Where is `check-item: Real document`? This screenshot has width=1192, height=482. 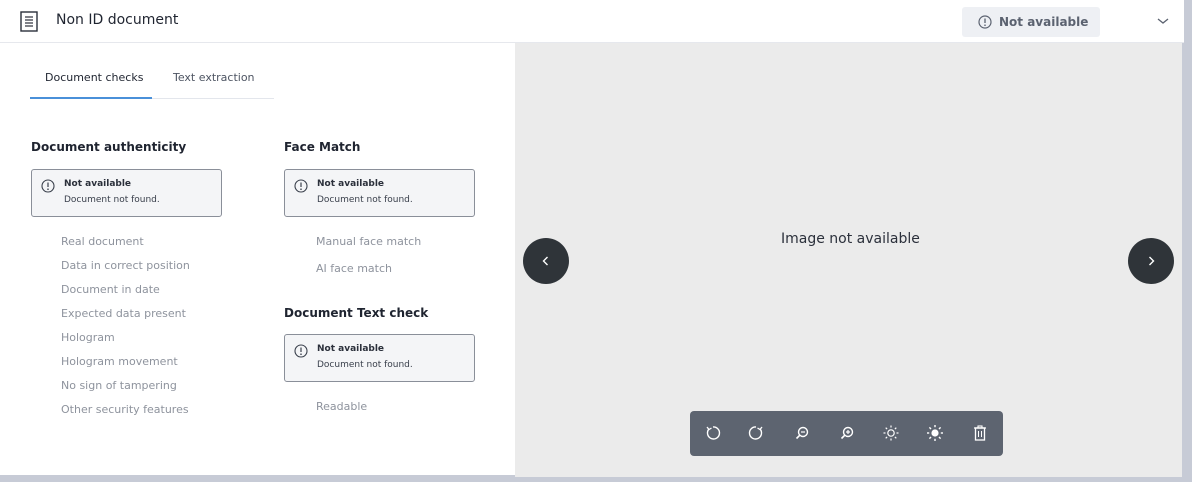 check-item: Real document is located at coordinates (102, 241).